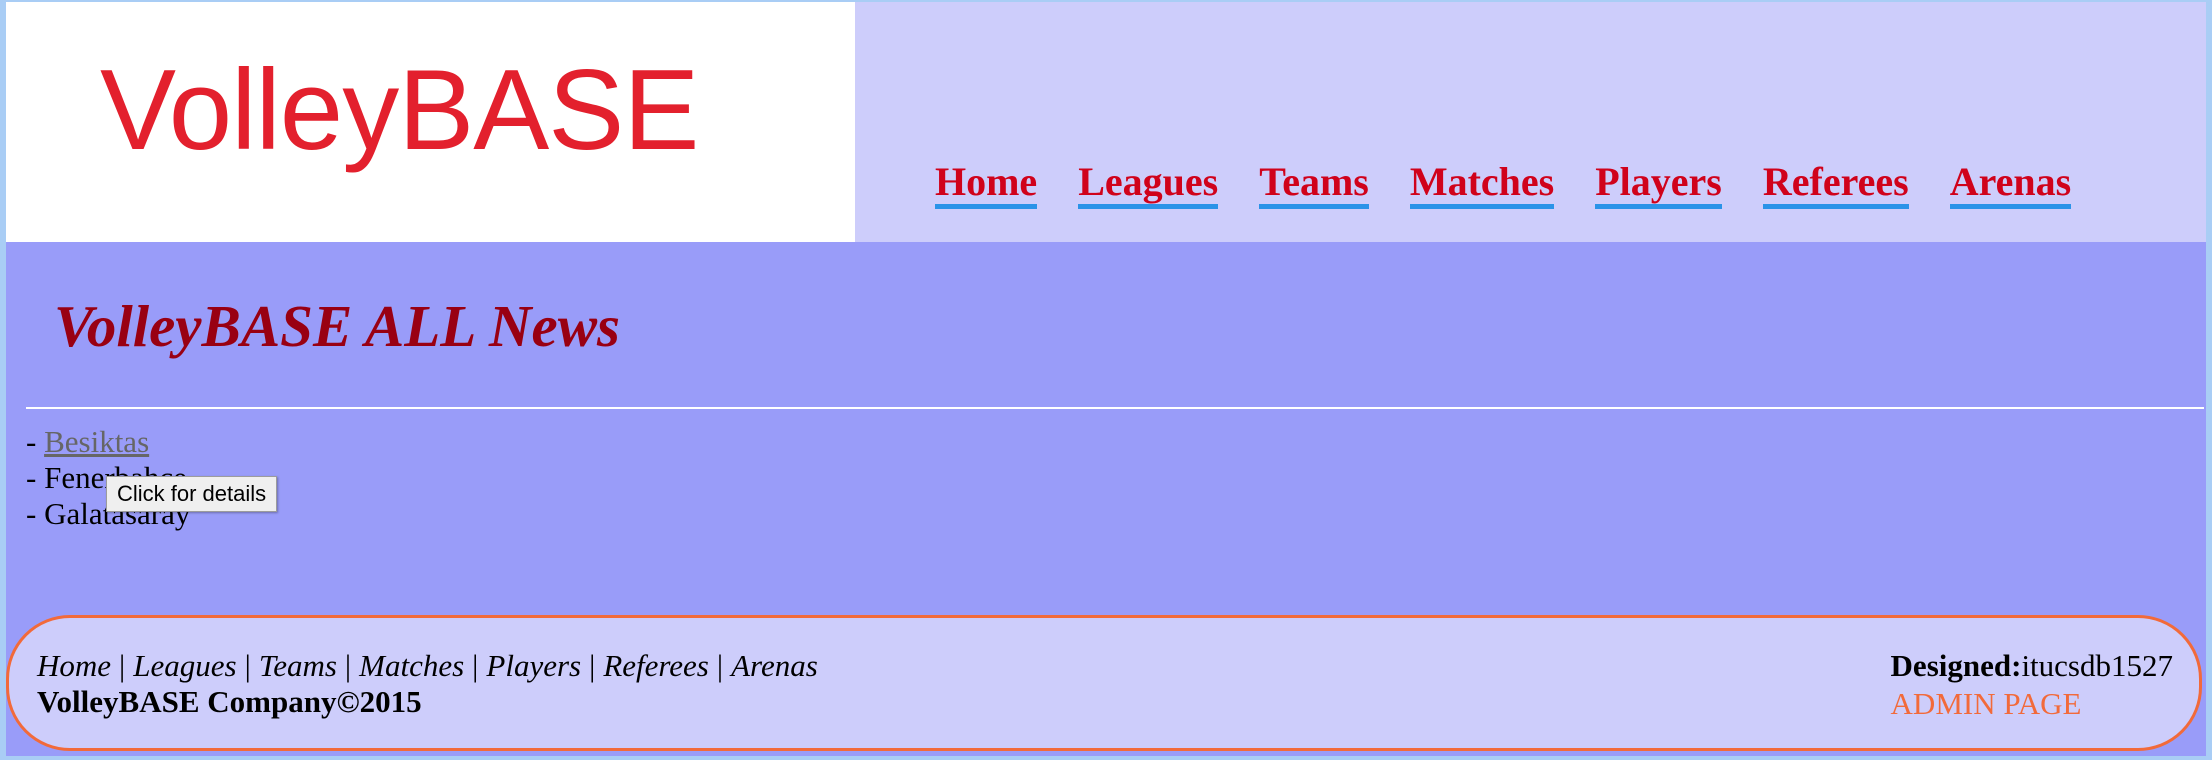  What do you see at coordinates (1658, 184) in the screenshot?
I see `nav-players: Players` at bounding box center [1658, 184].